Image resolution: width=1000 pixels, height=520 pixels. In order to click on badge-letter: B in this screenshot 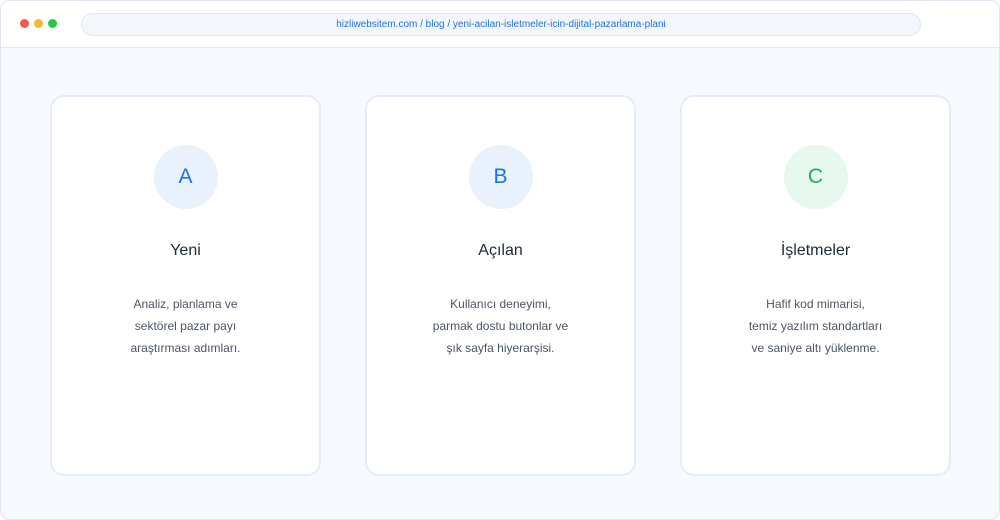, I will do `click(500, 176)`.